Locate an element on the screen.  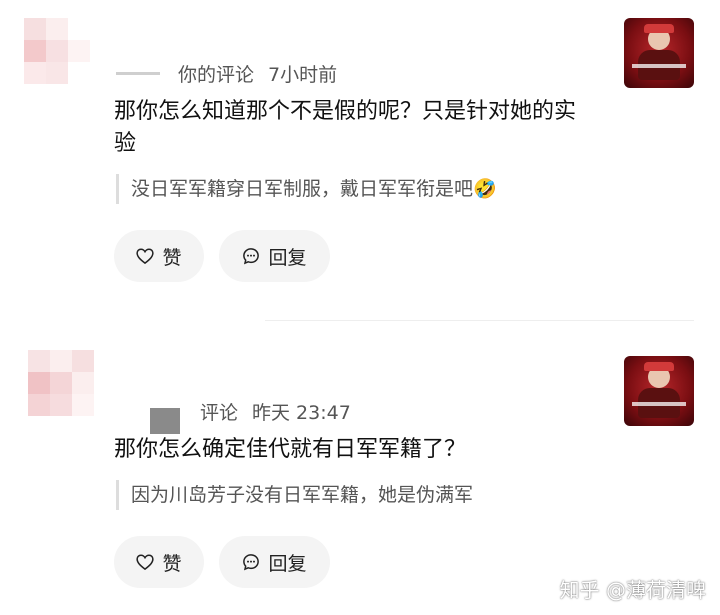
divider is located at coordinates (479, 320).